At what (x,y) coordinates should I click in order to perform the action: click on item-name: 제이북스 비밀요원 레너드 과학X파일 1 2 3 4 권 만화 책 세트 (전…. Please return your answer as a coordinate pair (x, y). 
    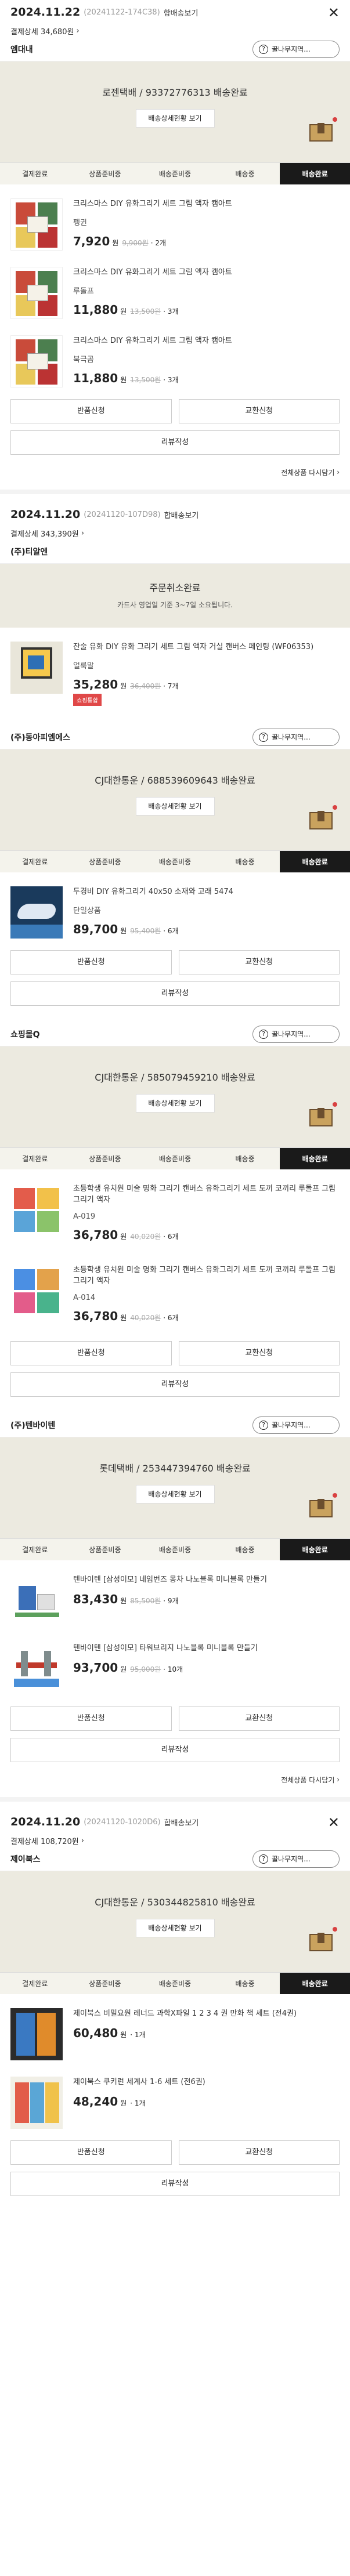
    Looking at the image, I should click on (206, 2014).